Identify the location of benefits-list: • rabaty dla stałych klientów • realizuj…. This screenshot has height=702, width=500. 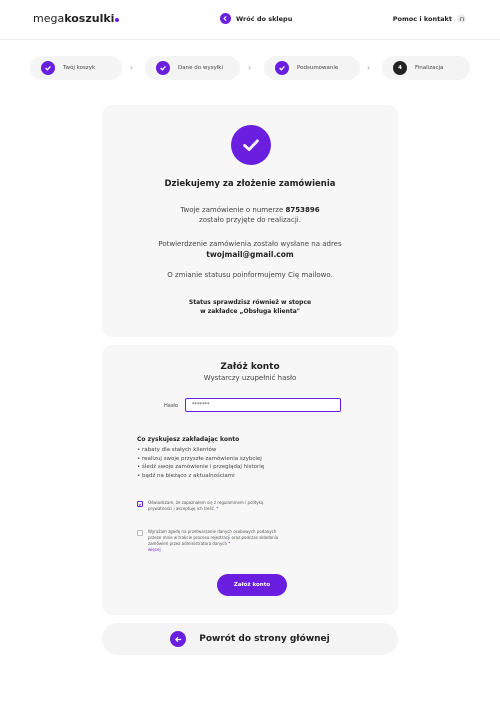
(200, 463).